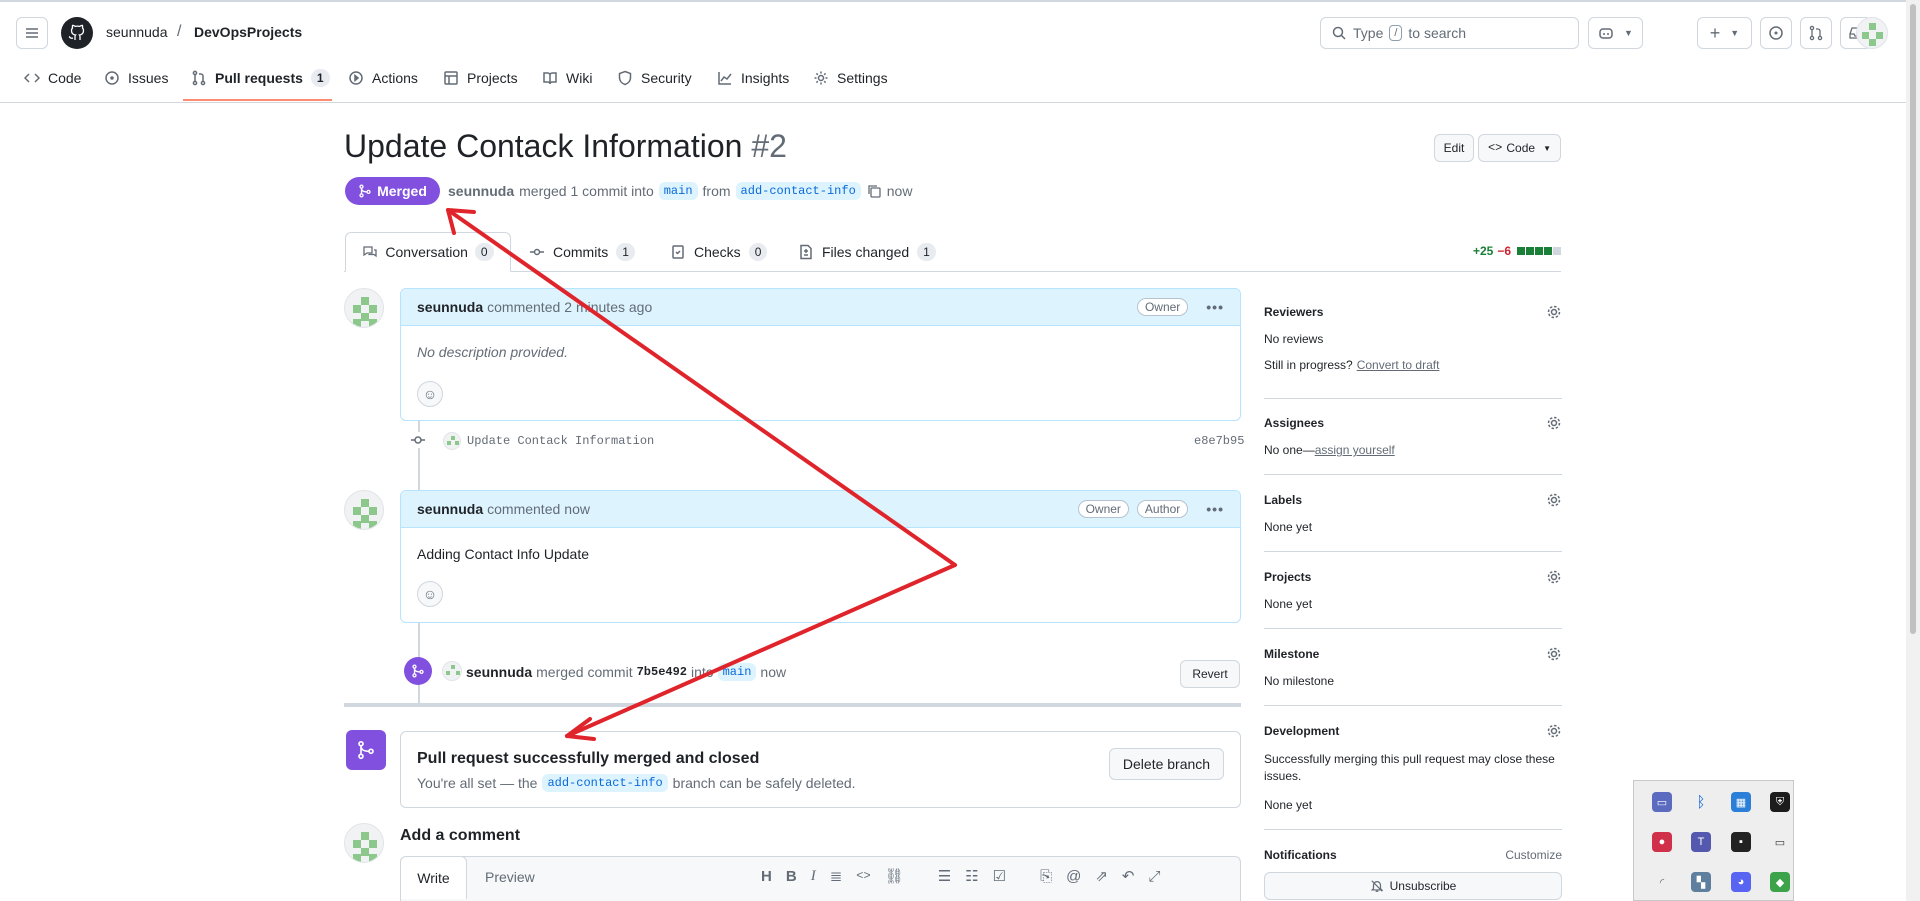  I want to click on grid-app-icon: ▪, so click(1741, 842).